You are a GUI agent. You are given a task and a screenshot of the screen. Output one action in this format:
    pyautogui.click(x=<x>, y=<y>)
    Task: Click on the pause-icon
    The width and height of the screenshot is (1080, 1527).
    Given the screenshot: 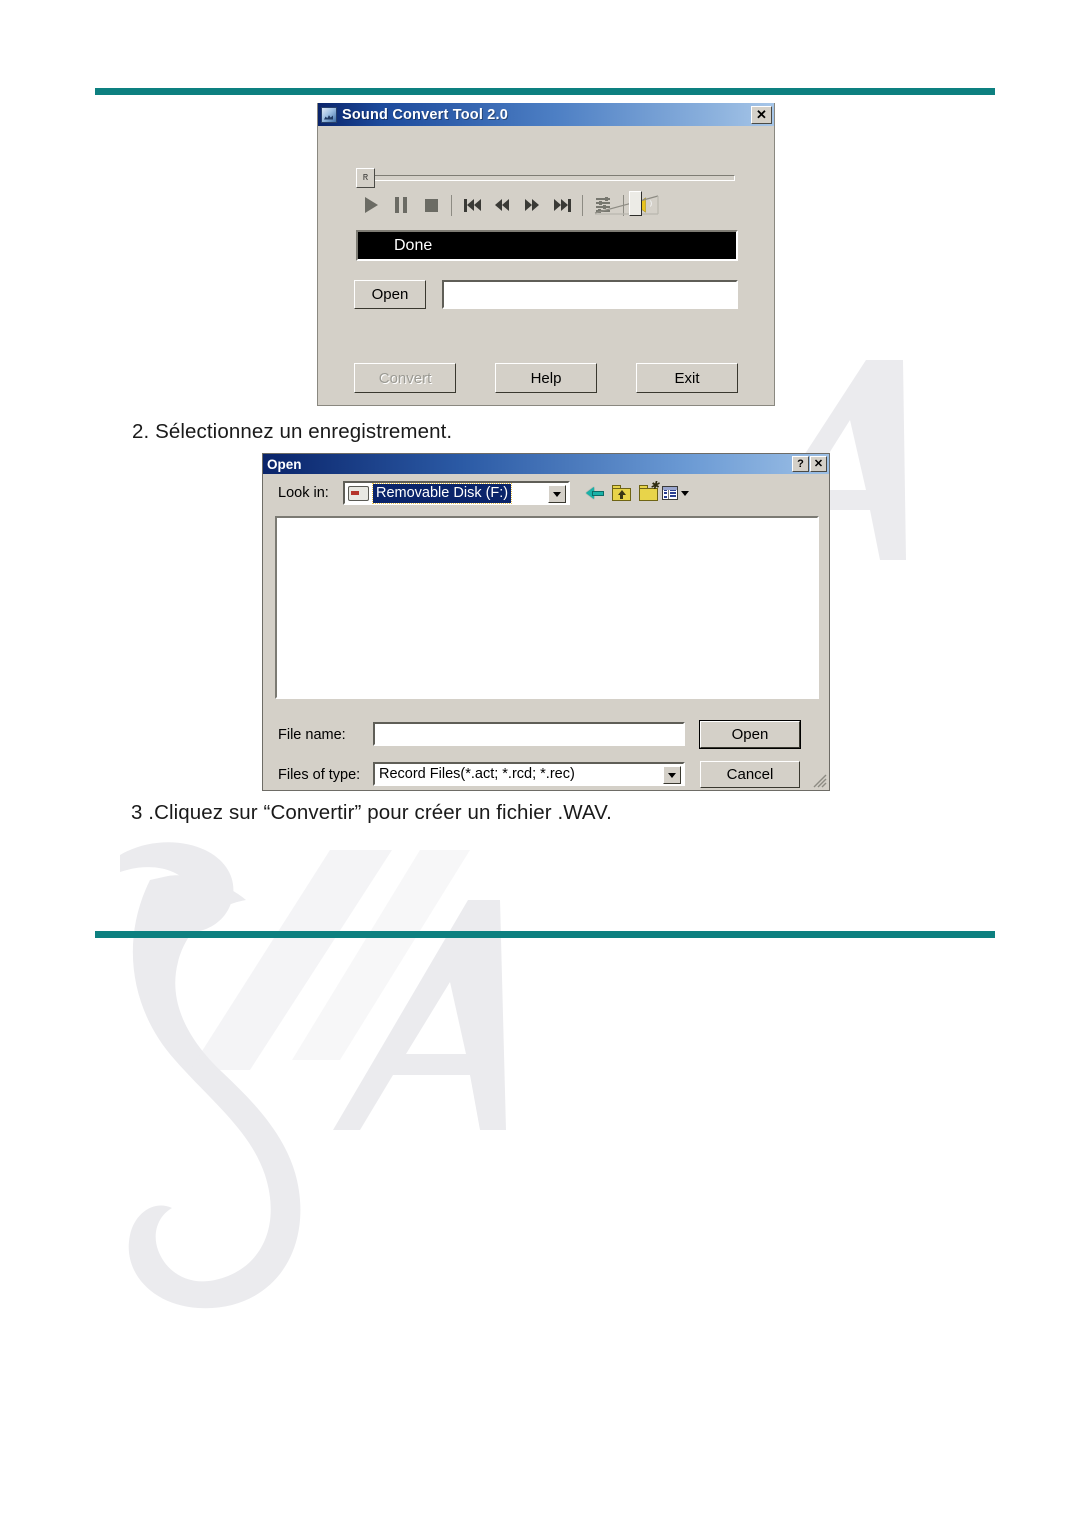 What is the action you would take?
    pyautogui.click(x=401, y=205)
    